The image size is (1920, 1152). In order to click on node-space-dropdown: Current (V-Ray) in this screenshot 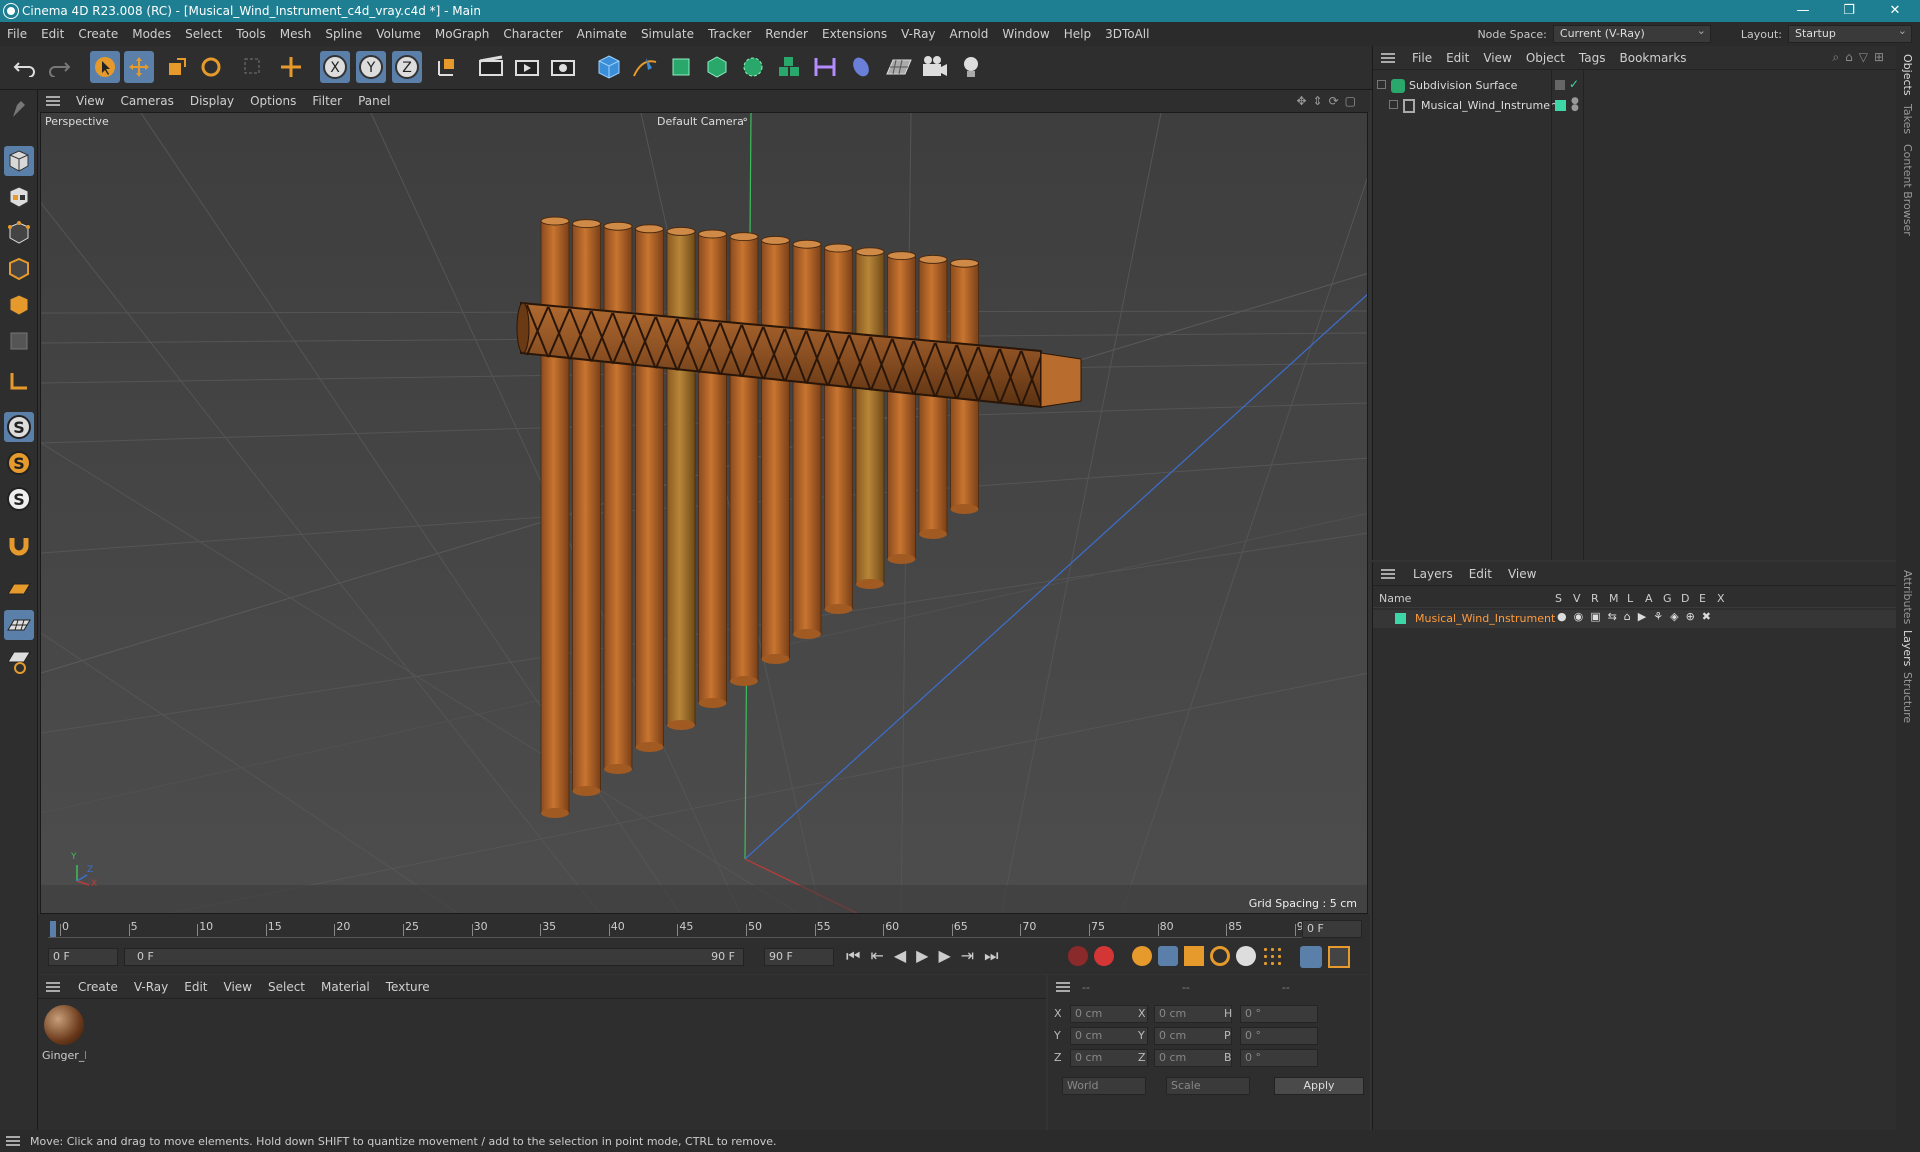, I will do `click(1631, 33)`.